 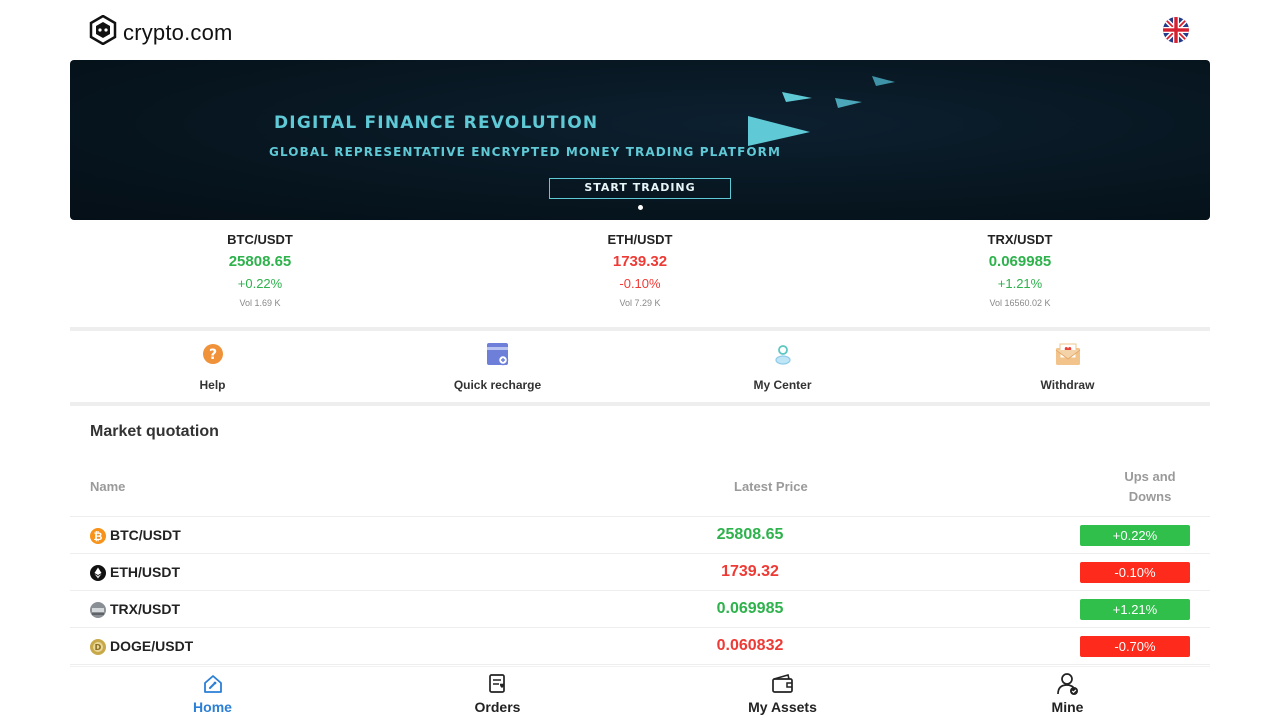 What do you see at coordinates (98, 573) in the screenshot?
I see `ethereum-icon` at bounding box center [98, 573].